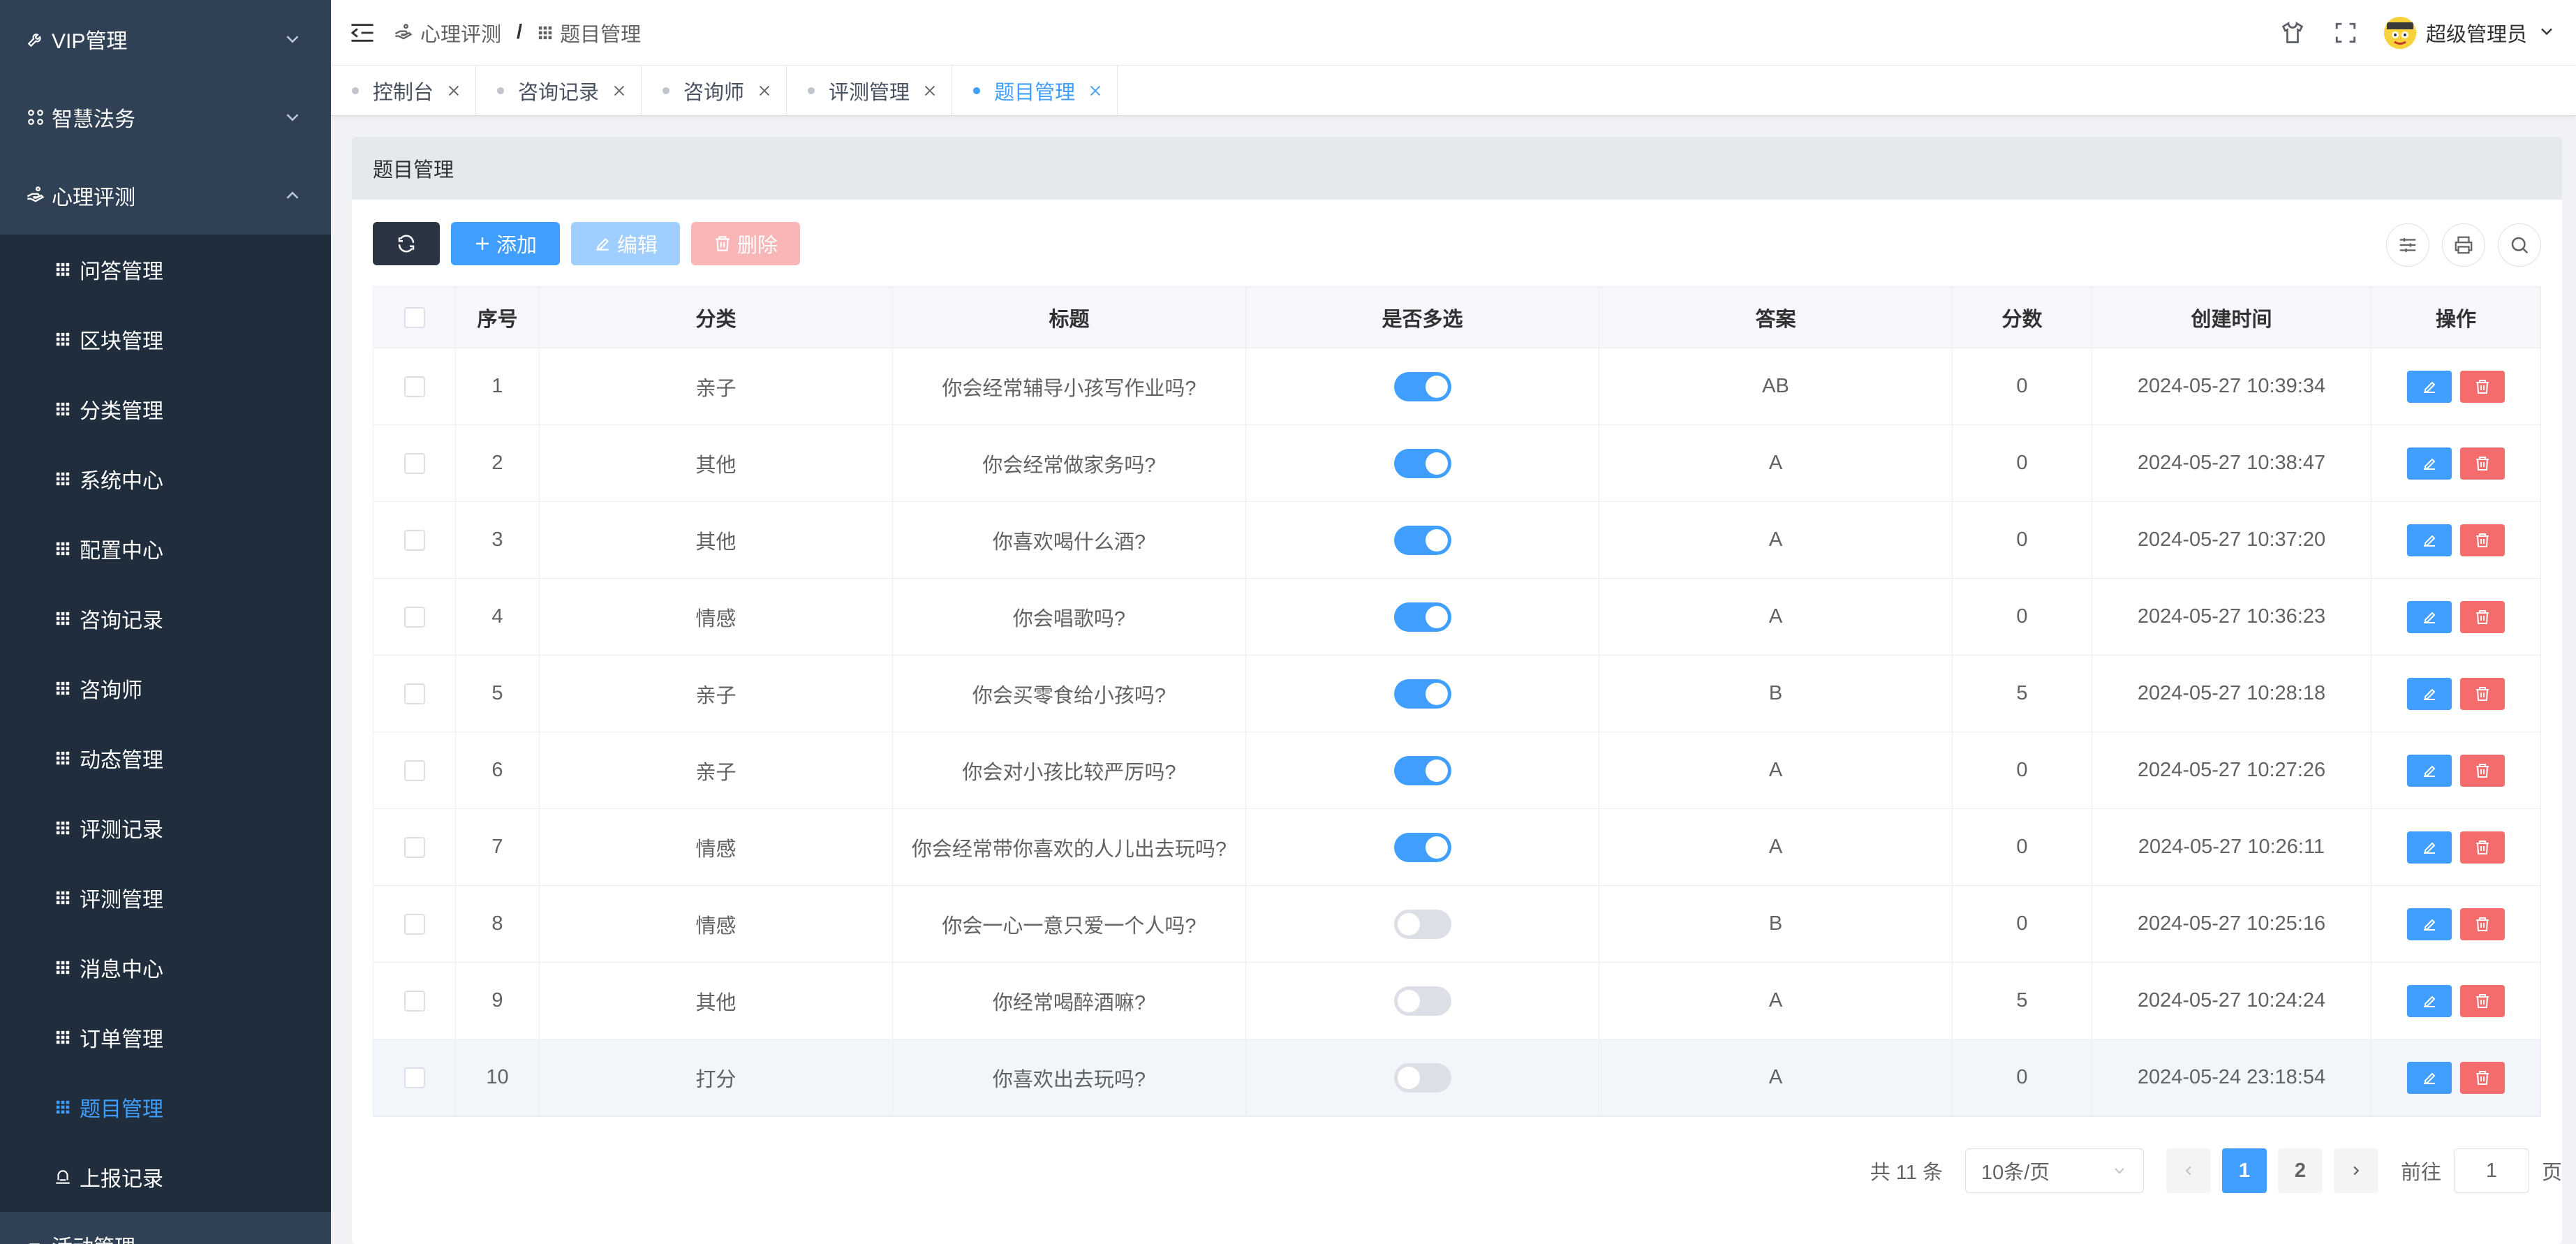 Image resolution: width=2576 pixels, height=1244 pixels. I want to click on sidebar-item-legal: 智慧法务, so click(165, 117).